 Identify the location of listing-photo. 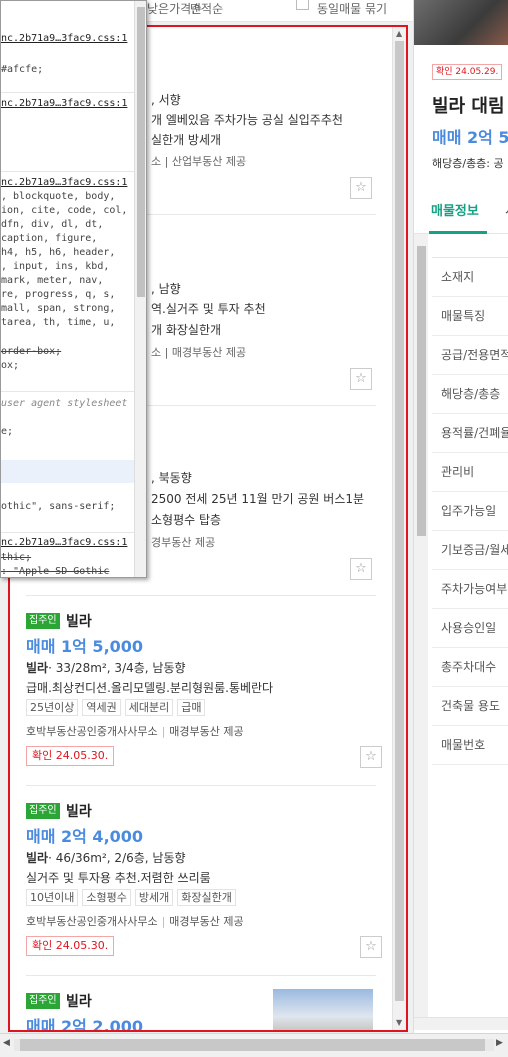
(461, 22).